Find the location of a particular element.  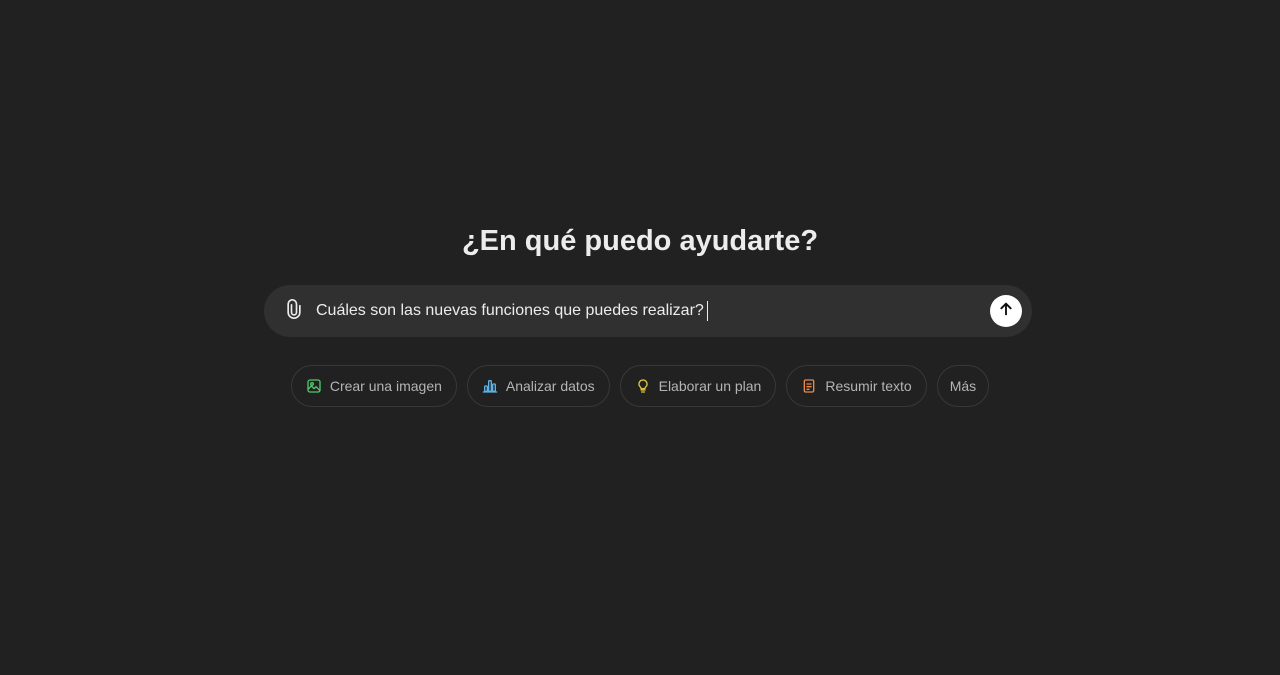

suggestion-resumir-texto: Resumir texto is located at coordinates (856, 386).